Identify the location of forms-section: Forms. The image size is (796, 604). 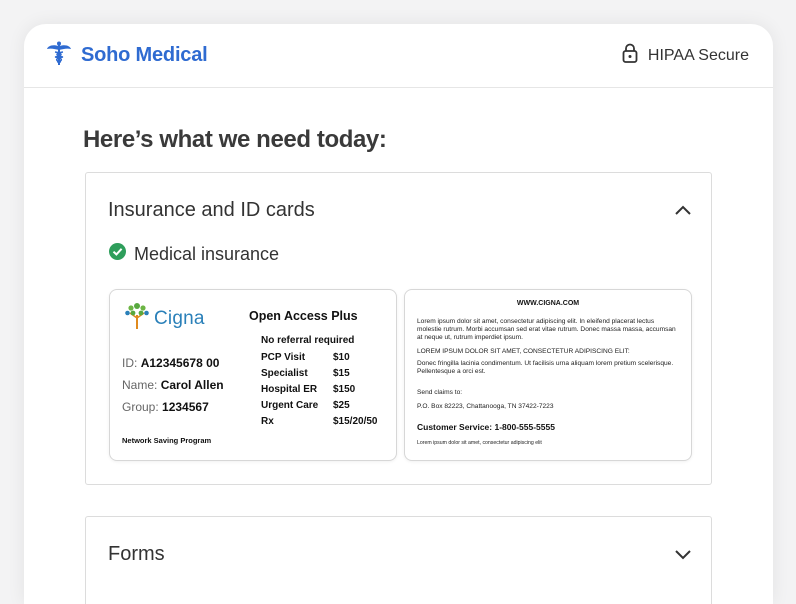
(398, 560).